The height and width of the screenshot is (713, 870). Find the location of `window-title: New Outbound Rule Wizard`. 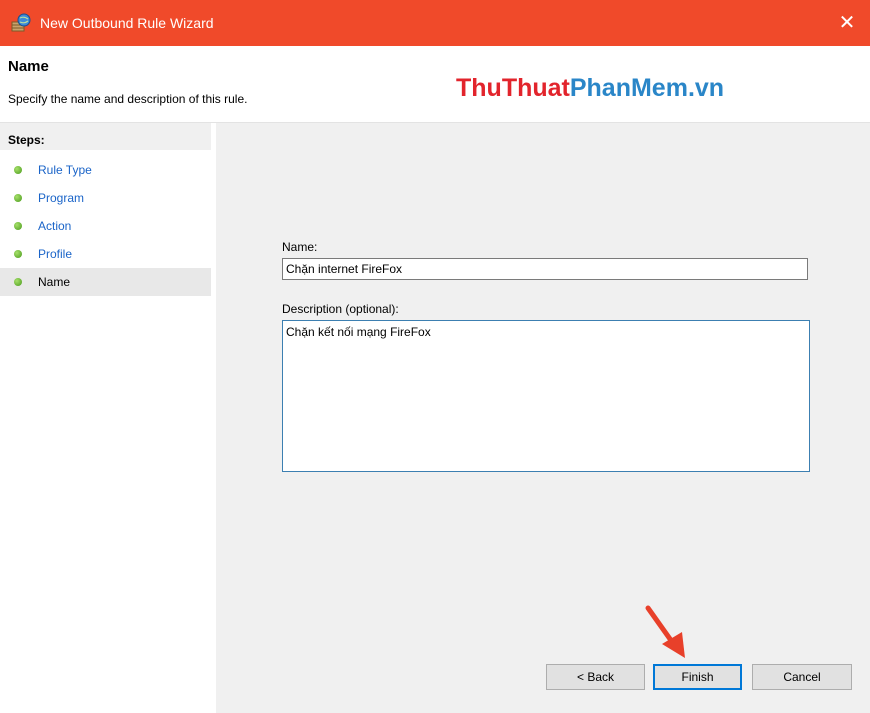

window-title: New Outbound Rule Wizard is located at coordinates (127, 23).